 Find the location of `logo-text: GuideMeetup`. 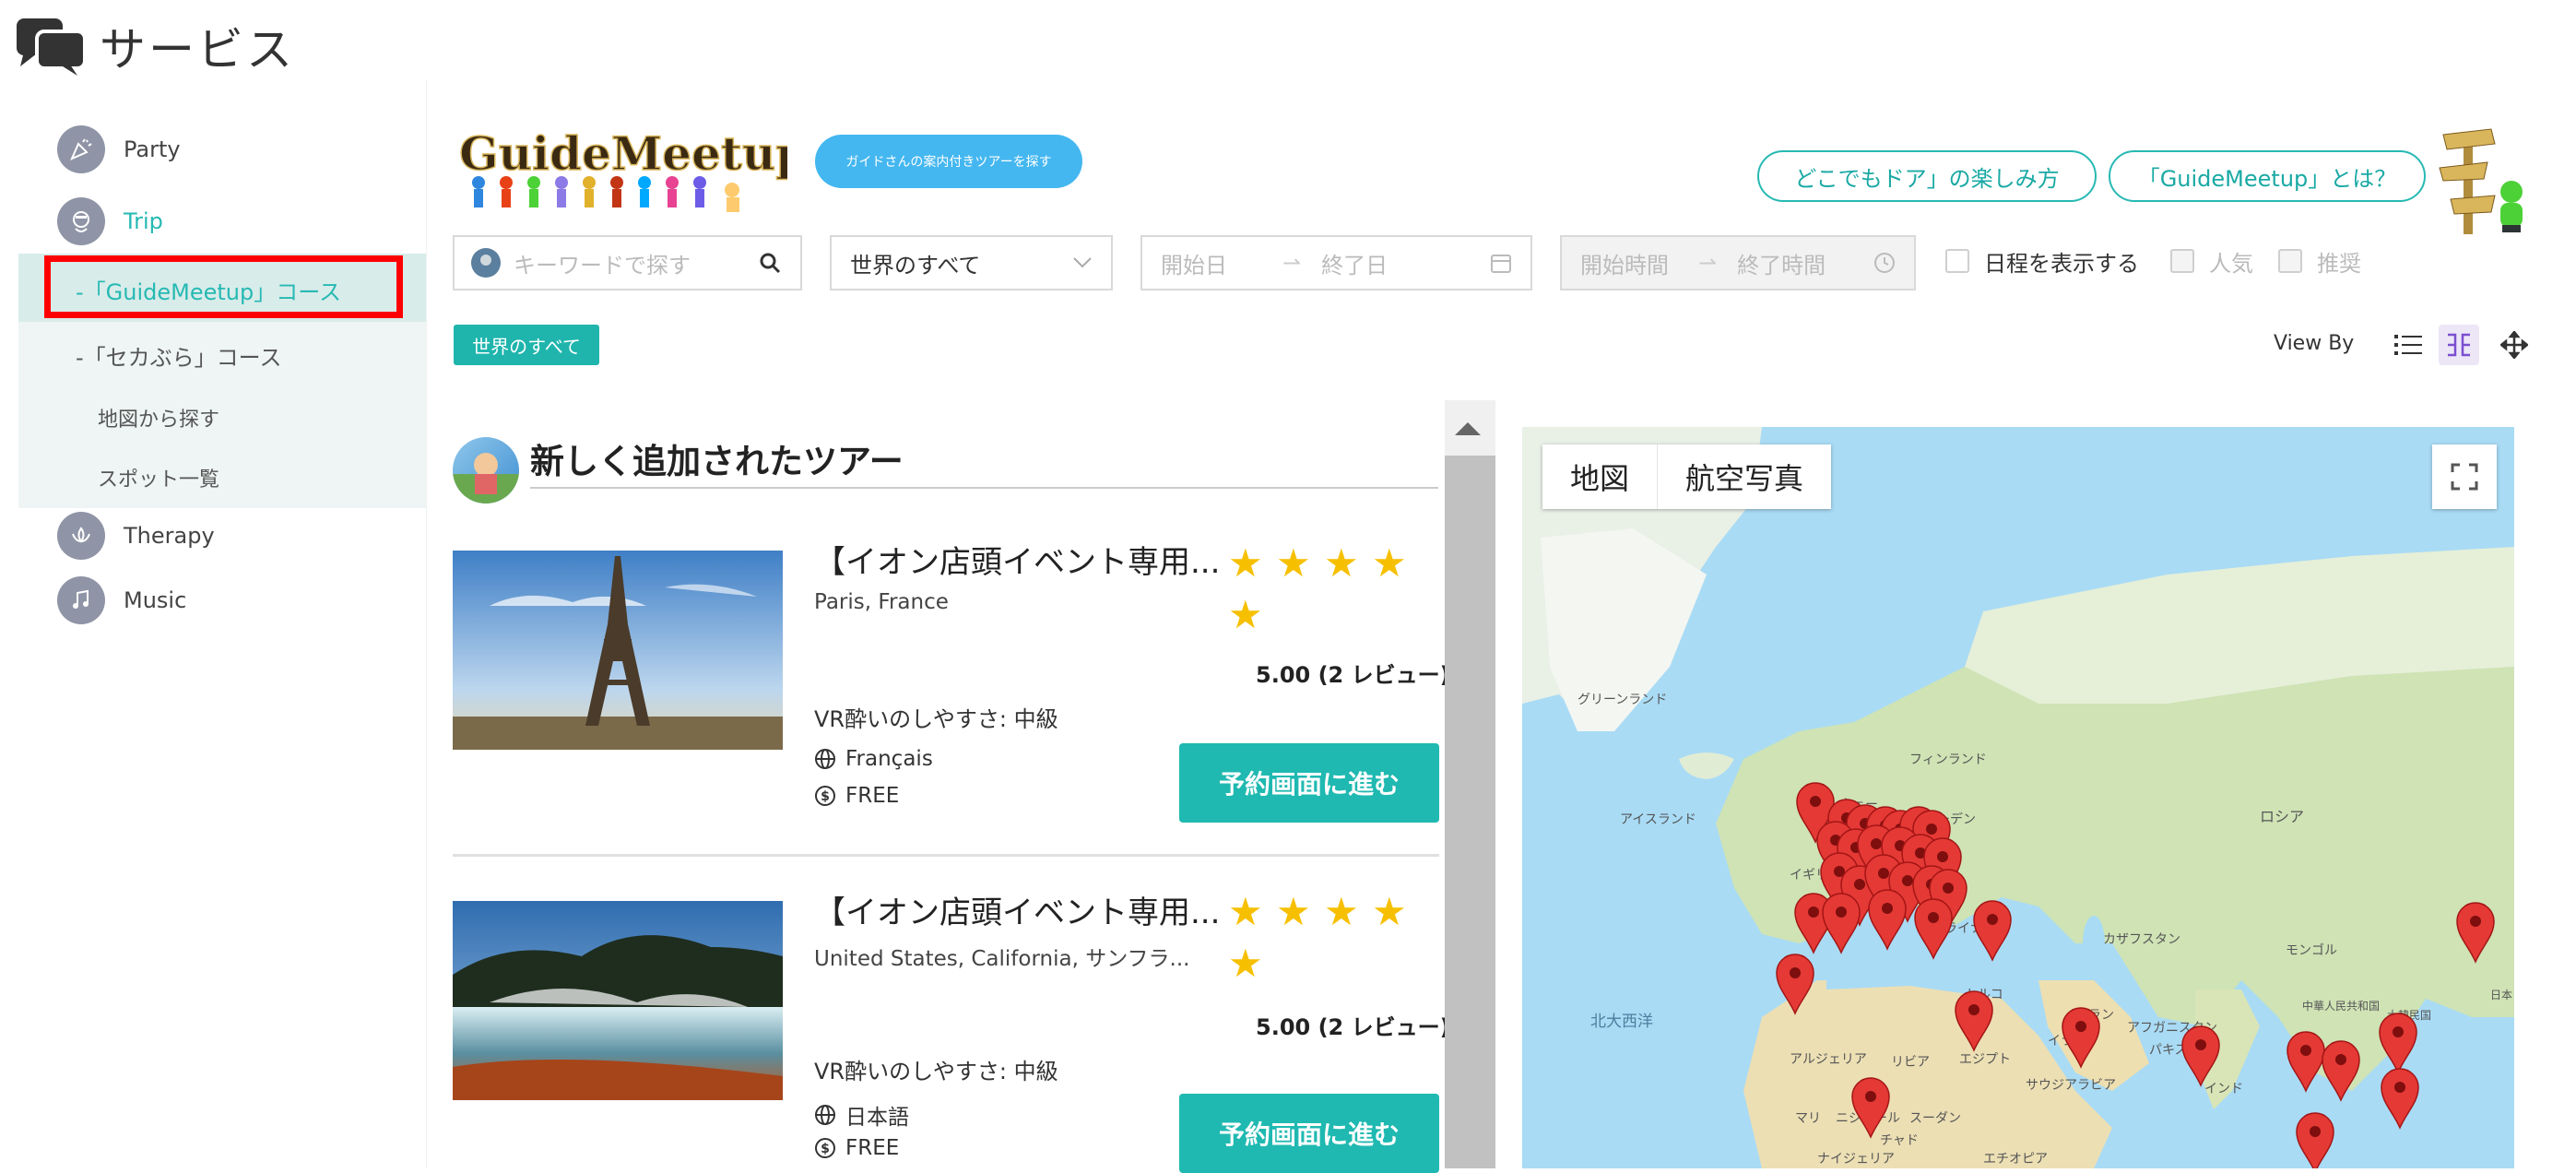

logo-text: GuideMeetup is located at coordinates (623, 153).